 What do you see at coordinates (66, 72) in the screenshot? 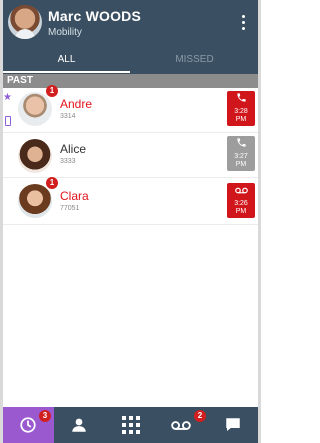
I see `tab-selected-indicator` at bounding box center [66, 72].